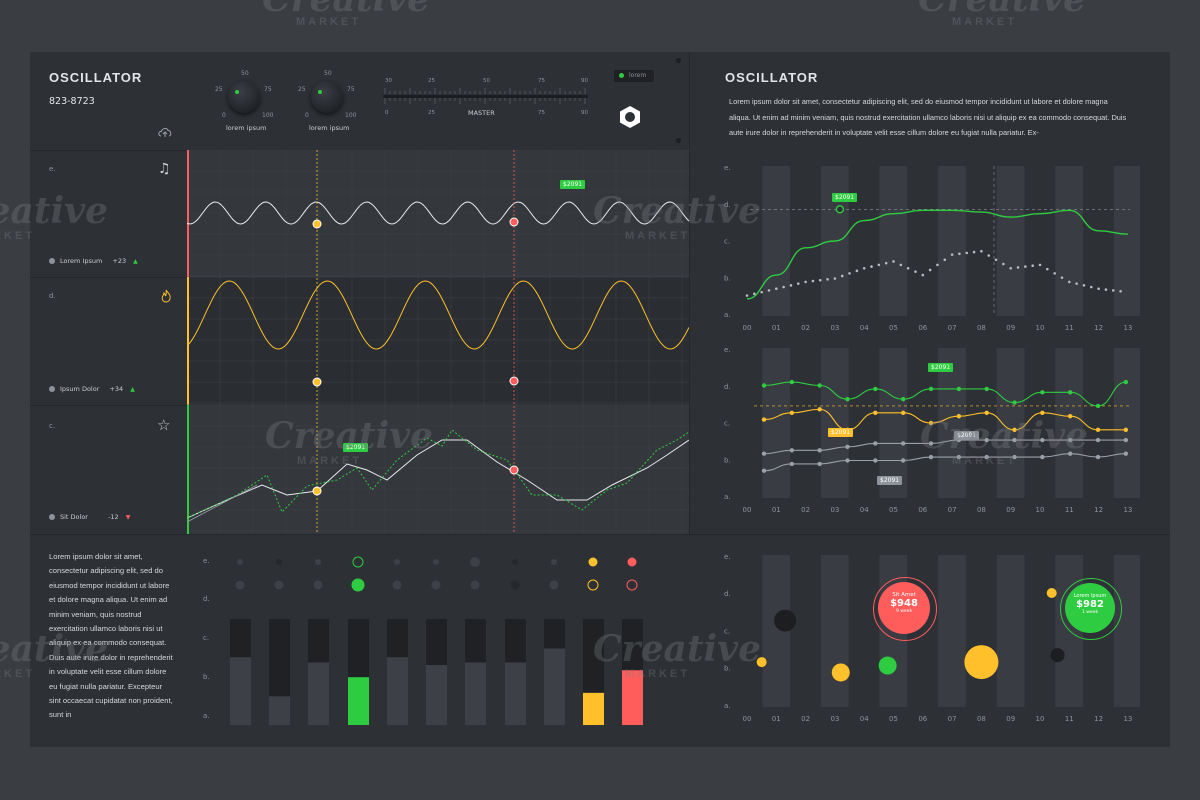  What do you see at coordinates (351, 115) in the screenshot?
I see `knob-2-max: 100` at bounding box center [351, 115].